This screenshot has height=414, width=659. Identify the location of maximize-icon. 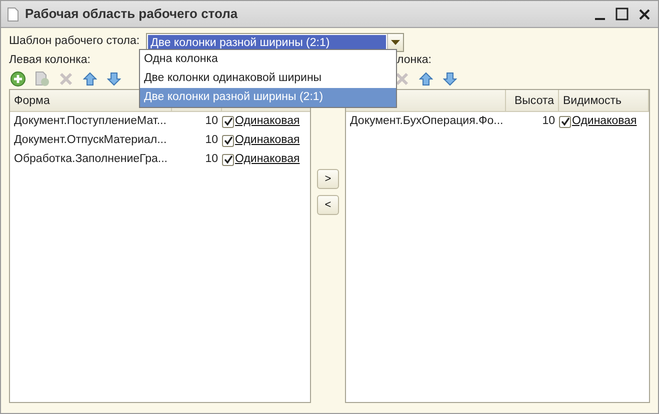
(622, 14).